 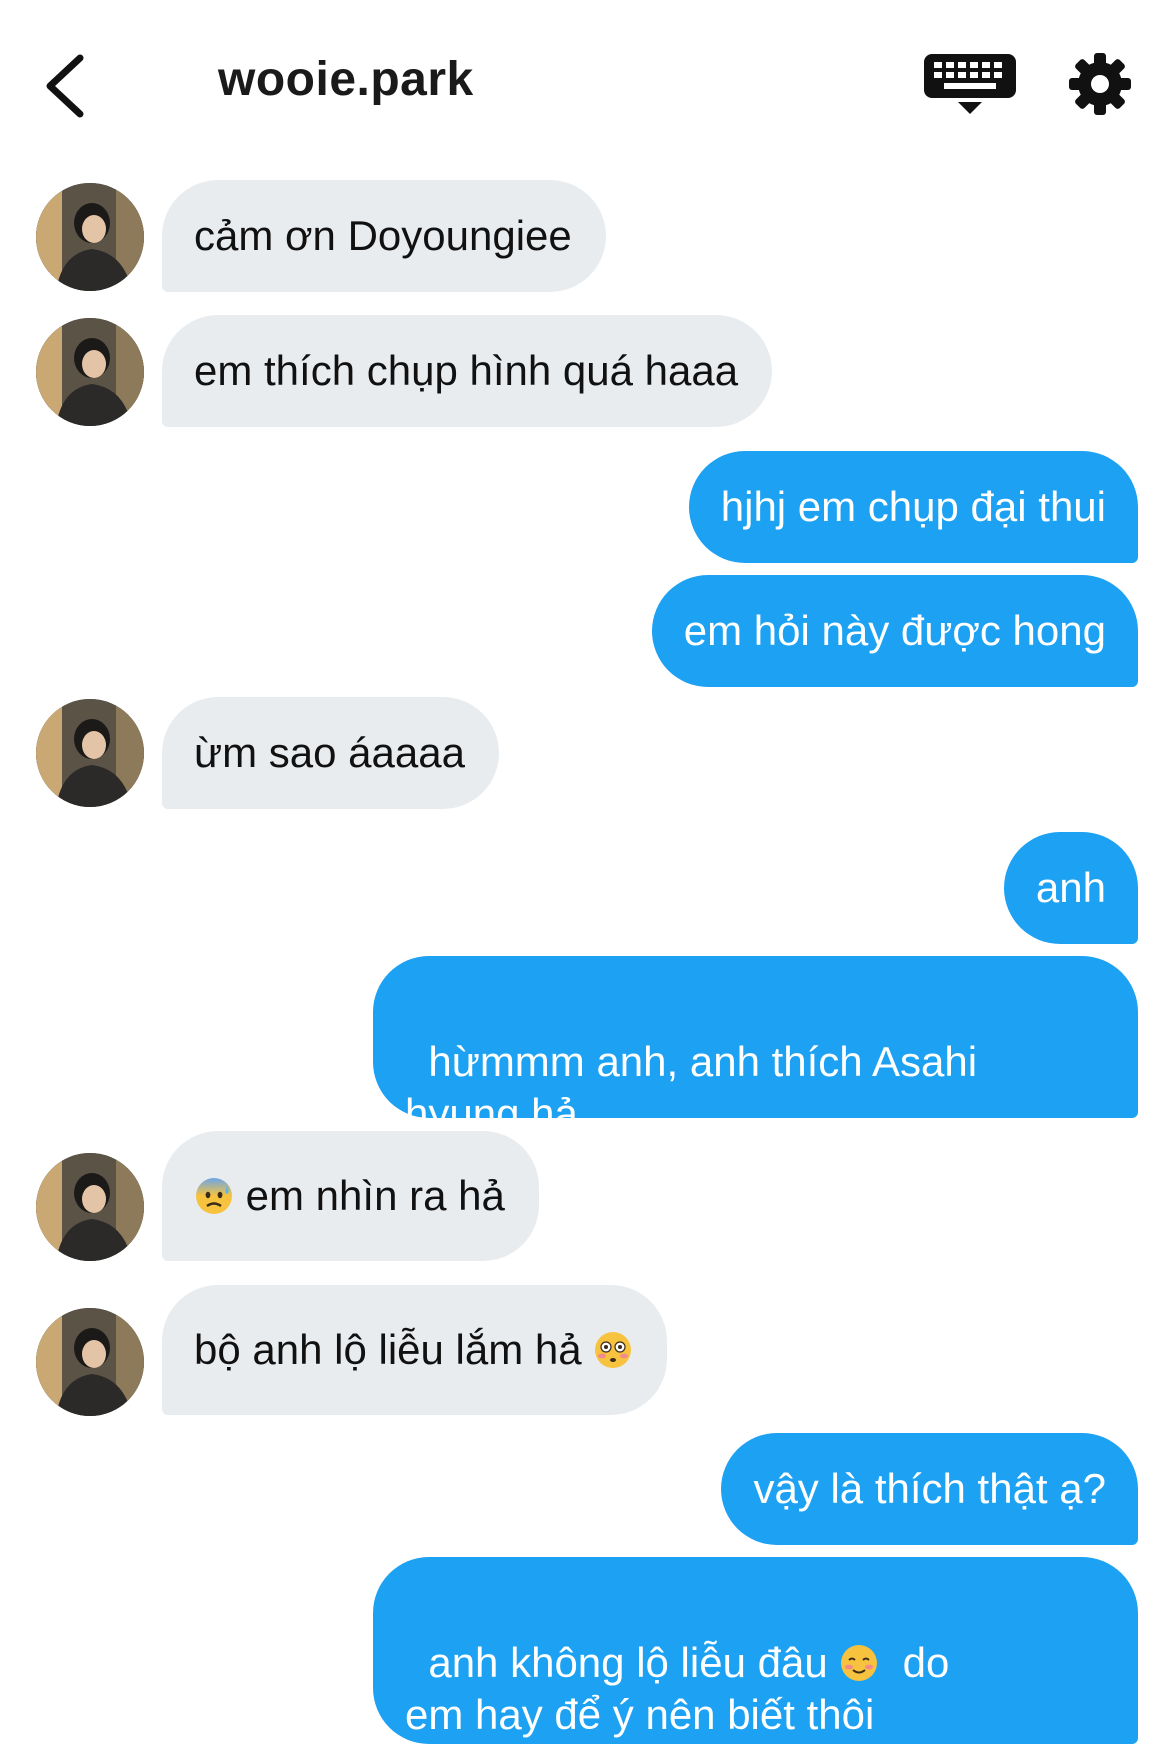 I want to click on incoming-message: em nhìn ra hả, so click(x=350, y=1196).